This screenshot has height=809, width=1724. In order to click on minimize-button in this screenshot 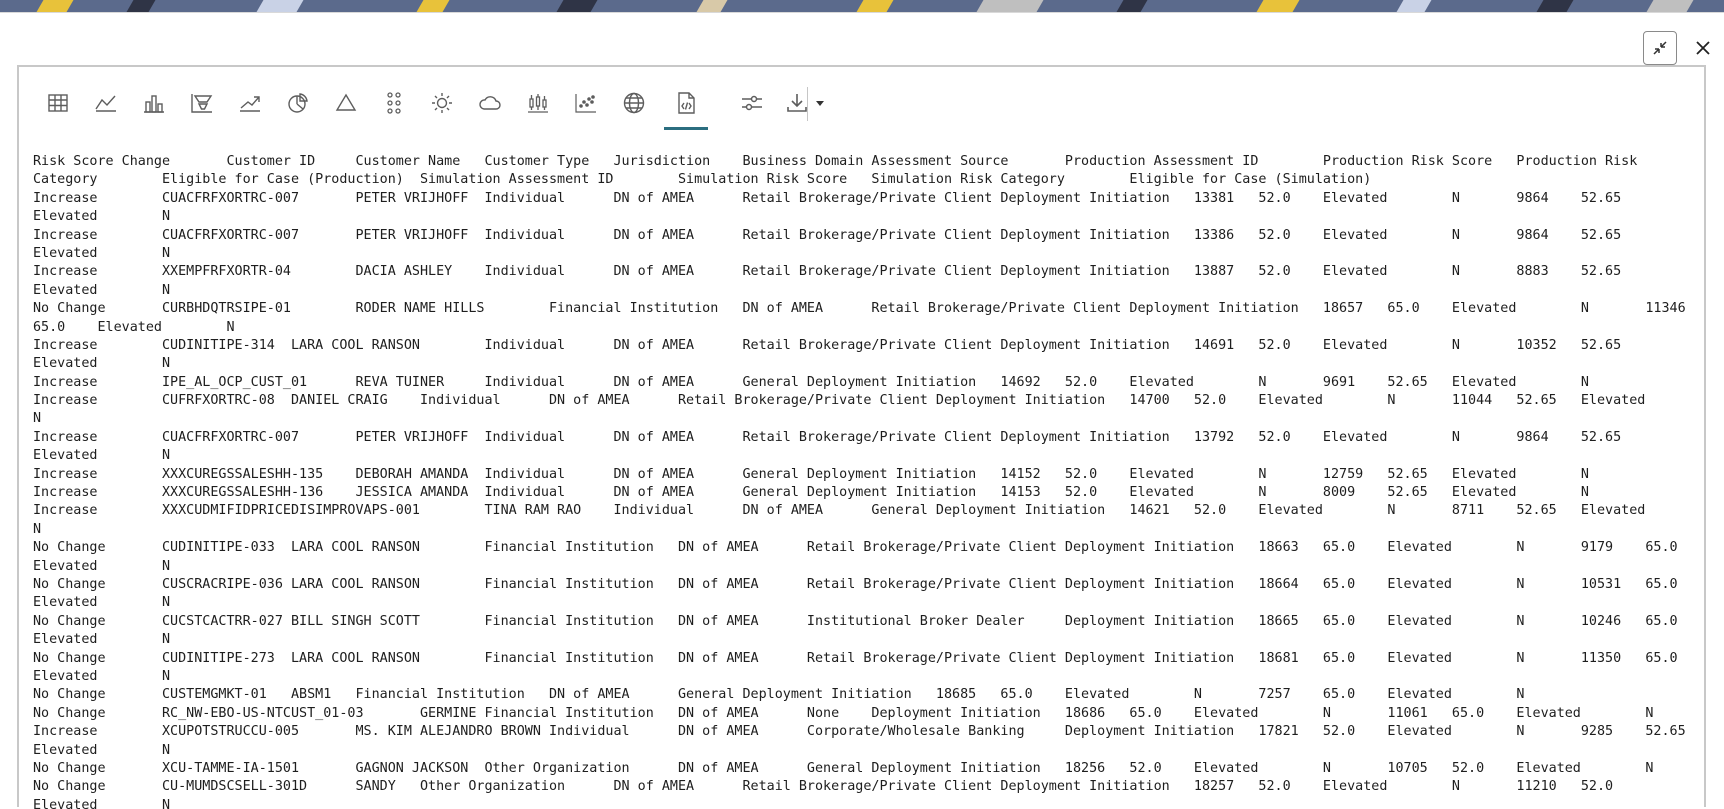, I will do `click(1660, 48)`.